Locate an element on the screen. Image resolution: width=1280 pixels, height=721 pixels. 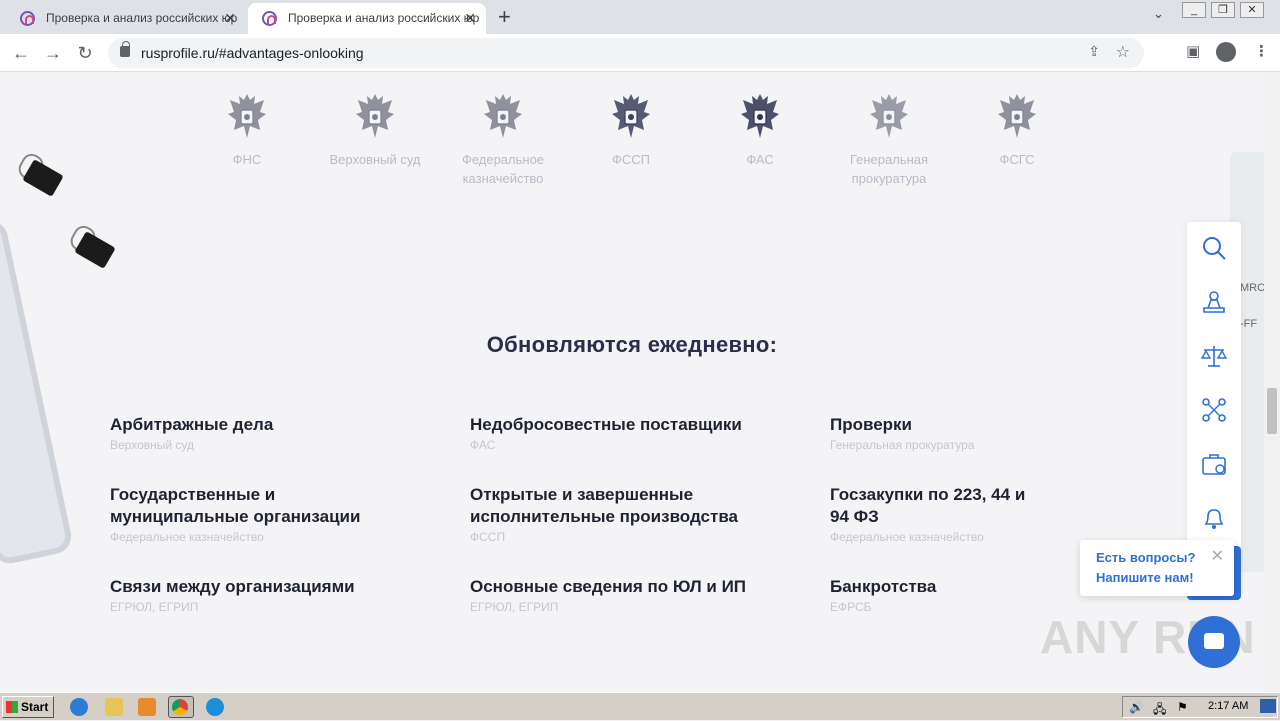
update-item: Связи между организациями ЕГРЮЛ, ЕГРИП is located at coordinates (280, 595).